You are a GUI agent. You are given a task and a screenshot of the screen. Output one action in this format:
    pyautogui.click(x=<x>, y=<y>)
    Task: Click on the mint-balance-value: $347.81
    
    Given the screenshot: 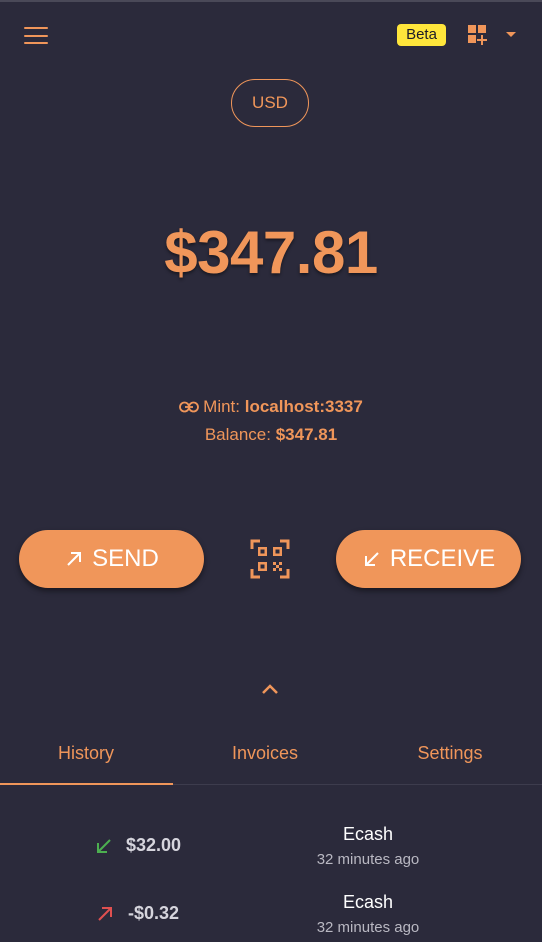 What is the action you would take?
    pyautogui.click(x=306, y=434)
    